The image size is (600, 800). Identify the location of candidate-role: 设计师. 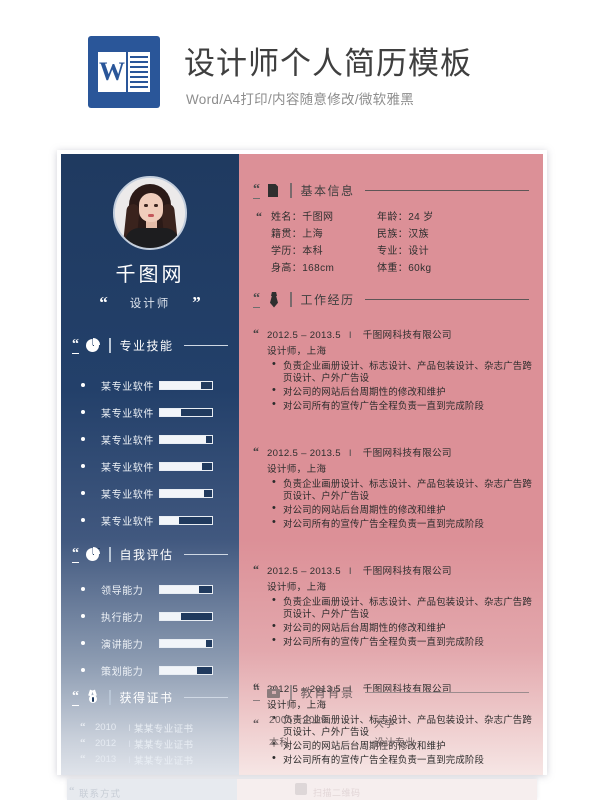
(150, 303).